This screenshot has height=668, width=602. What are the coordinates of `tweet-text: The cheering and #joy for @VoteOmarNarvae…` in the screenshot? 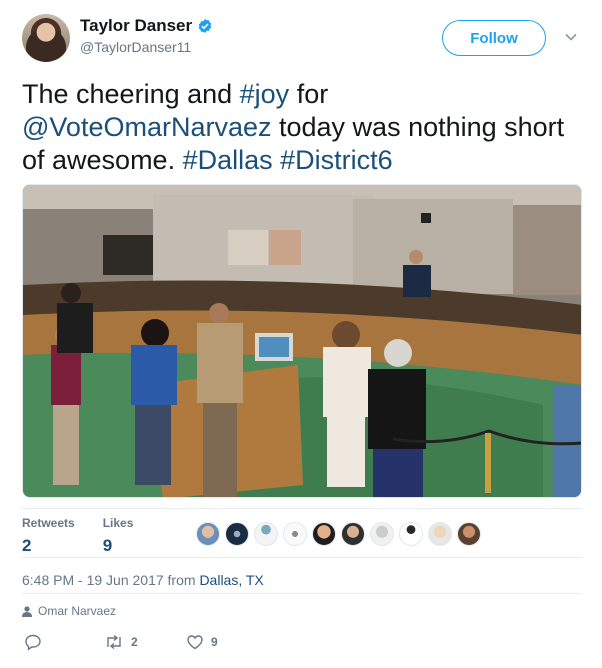 It's located at (302, 127).